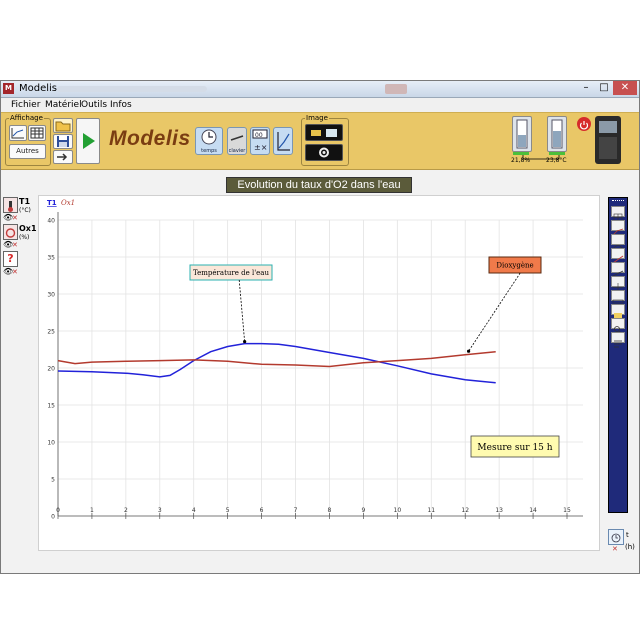 This screenshot has height=640, width=640. Describe the element at coordinates (38, 88) in the screenshot. I see `window-title: Modelis` at that location.